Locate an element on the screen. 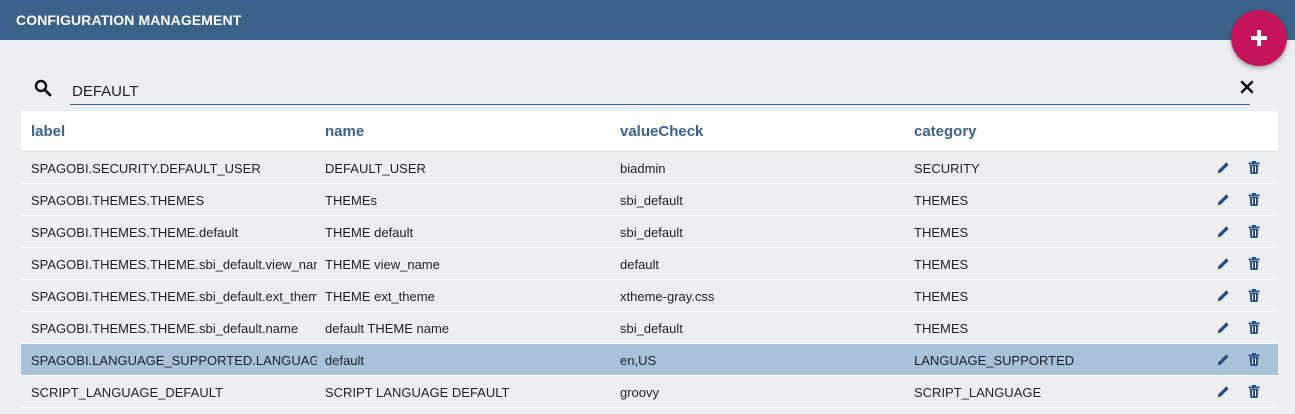 The width and height of the screenshot is (1295, 414). cell-valuecheck: xtheme-gray.css is located at coordinates (667, 296).